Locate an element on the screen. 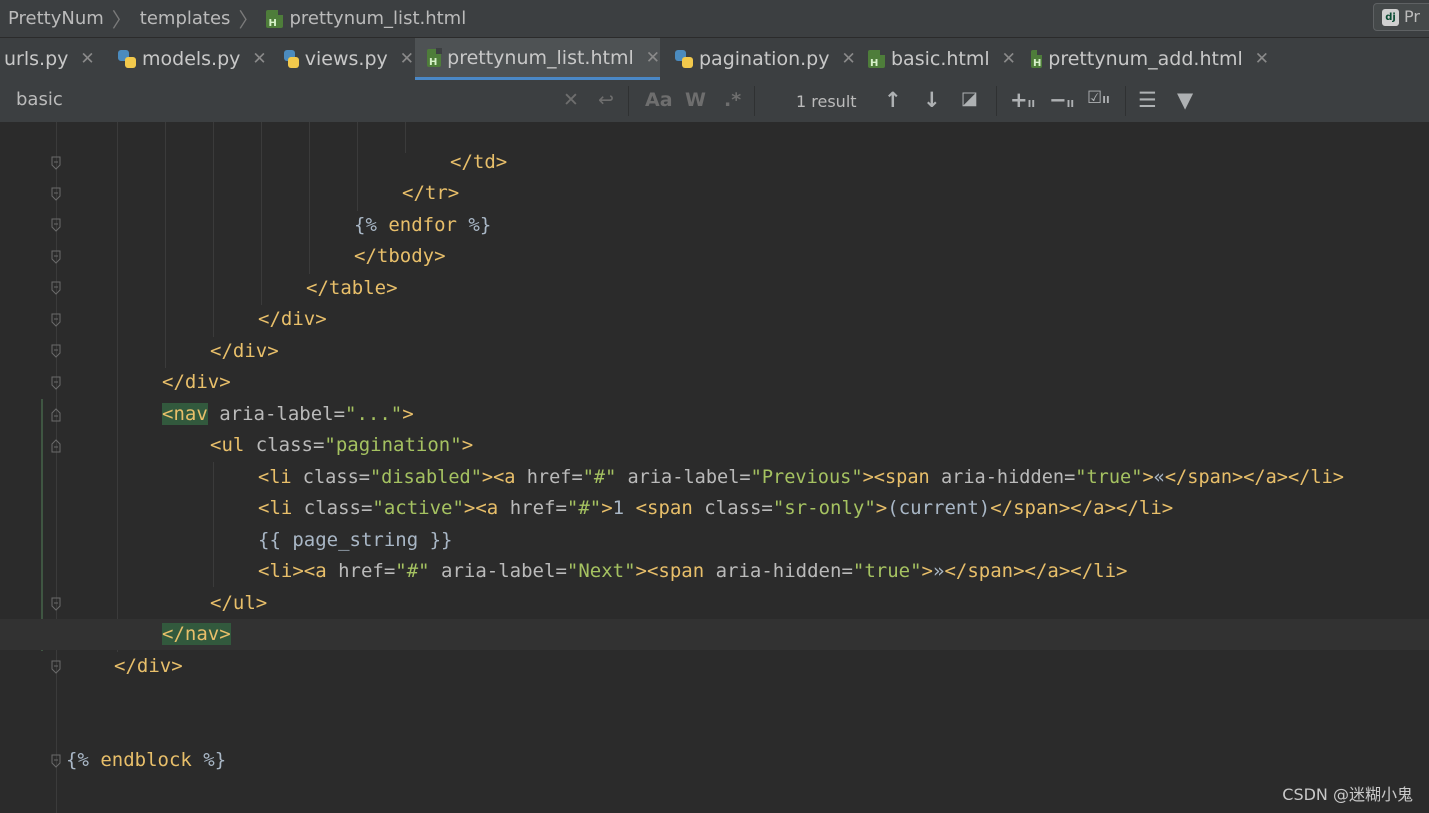 The height and width of the screenshot is (813, 1429). arrow-up-icon: ↑ is located at coordinates (893, 100).